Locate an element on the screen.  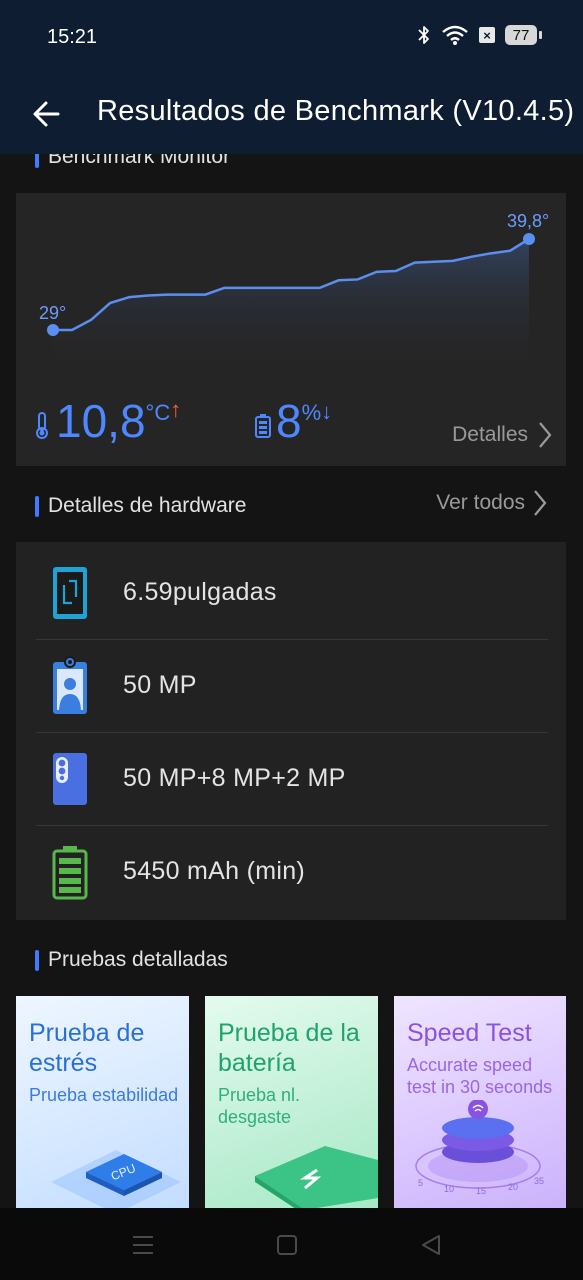
test-title: Prueba de estrés is located at coordinates (87, 1048).